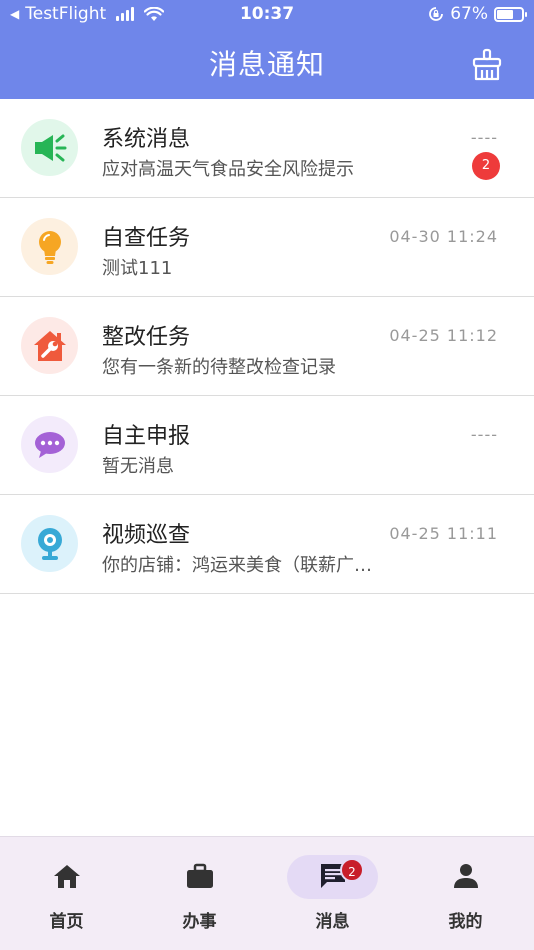  I want to click on page-title: 消息通知, so click(266, 64).